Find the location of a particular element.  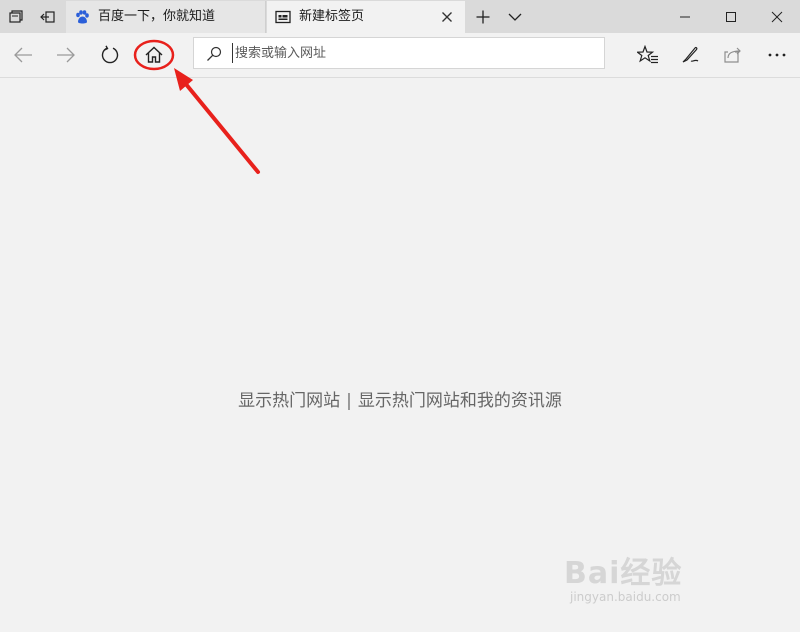

forward-button is located at coordinates (66, 55).